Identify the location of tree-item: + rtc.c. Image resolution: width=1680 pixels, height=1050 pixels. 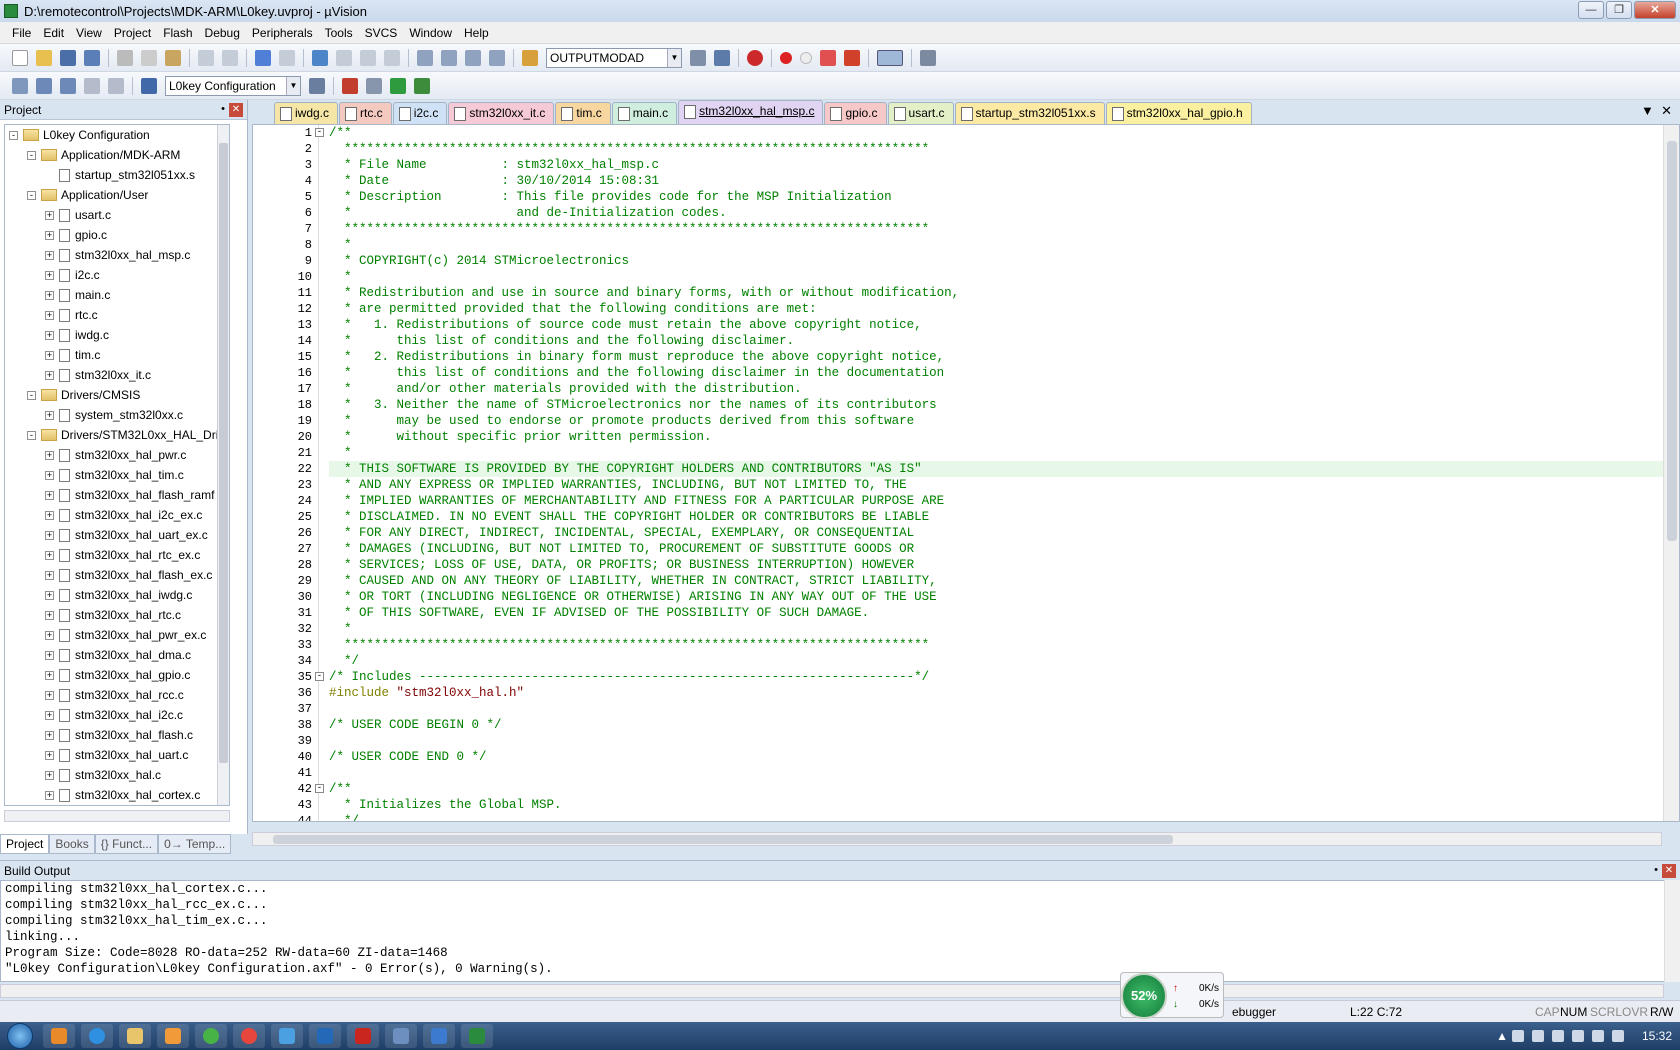
(117, 315).